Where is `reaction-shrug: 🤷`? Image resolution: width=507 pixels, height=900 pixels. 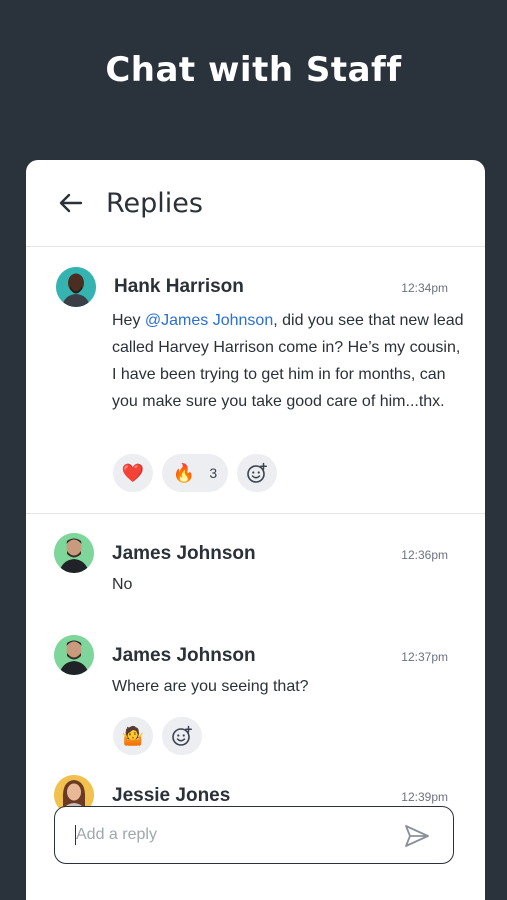
reaction-shrug: 🤷 is located at coordinates (133, 736).